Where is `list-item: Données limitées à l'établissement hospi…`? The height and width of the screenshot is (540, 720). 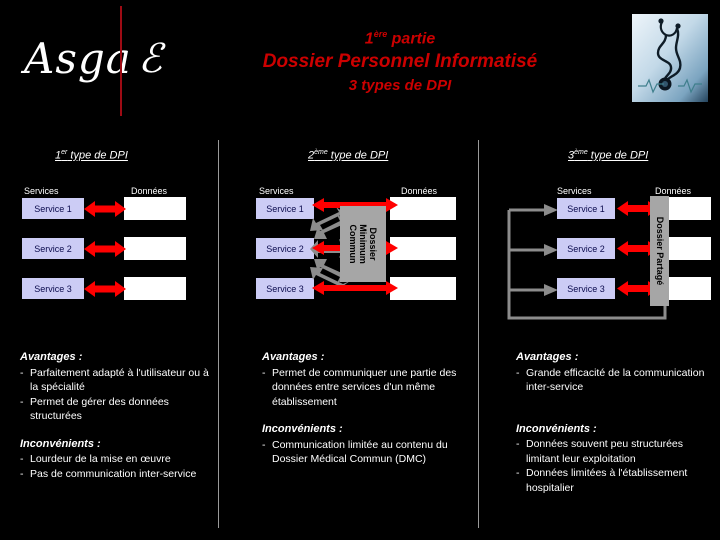 list-item: Données limitées à l'établissement hospi… is located at coordinates (611, 480).